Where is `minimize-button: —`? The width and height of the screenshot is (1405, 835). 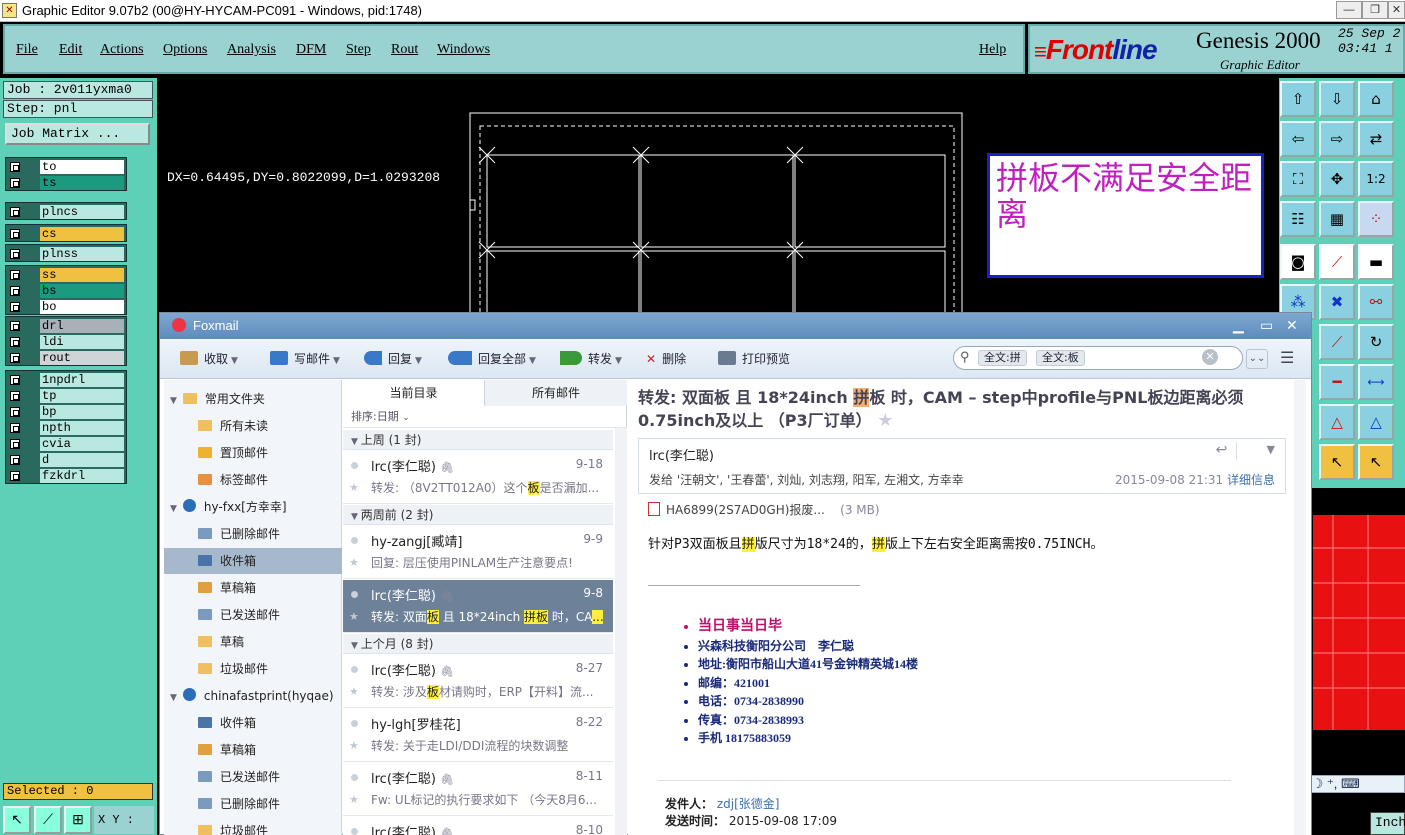 minimize-button: — is located at coordinates (1349, 10).